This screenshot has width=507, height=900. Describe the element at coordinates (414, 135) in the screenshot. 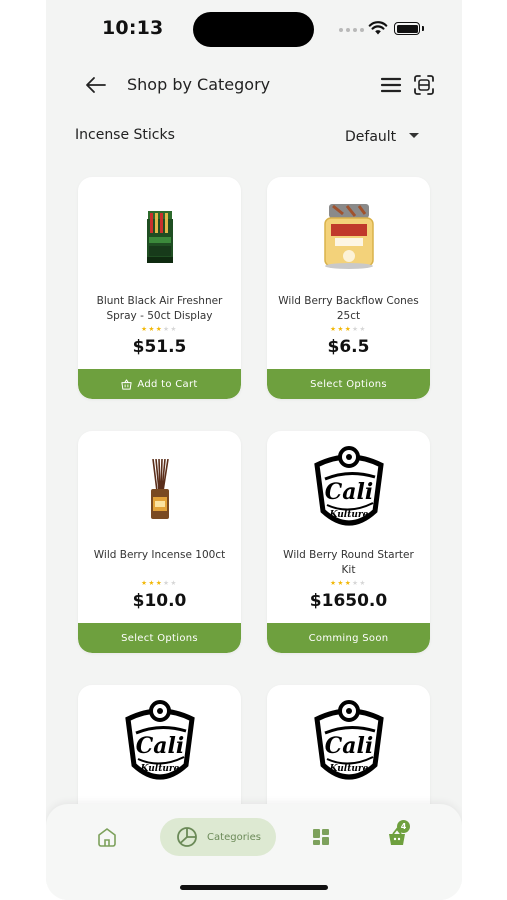

I see `chevron-down-icon` at that location.